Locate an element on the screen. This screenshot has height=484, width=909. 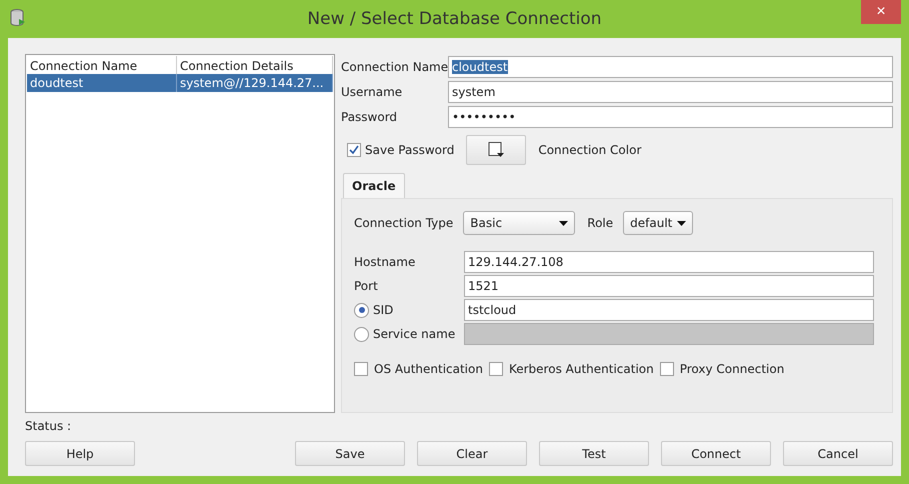
status-label: Status : is located at coordinates (48, 426).